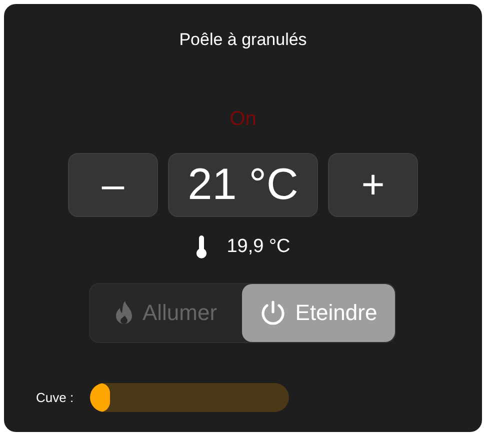 The width and height of the screenshot is (484, 435). I want to click on tank-label: Cuve :, so click(55, 397).